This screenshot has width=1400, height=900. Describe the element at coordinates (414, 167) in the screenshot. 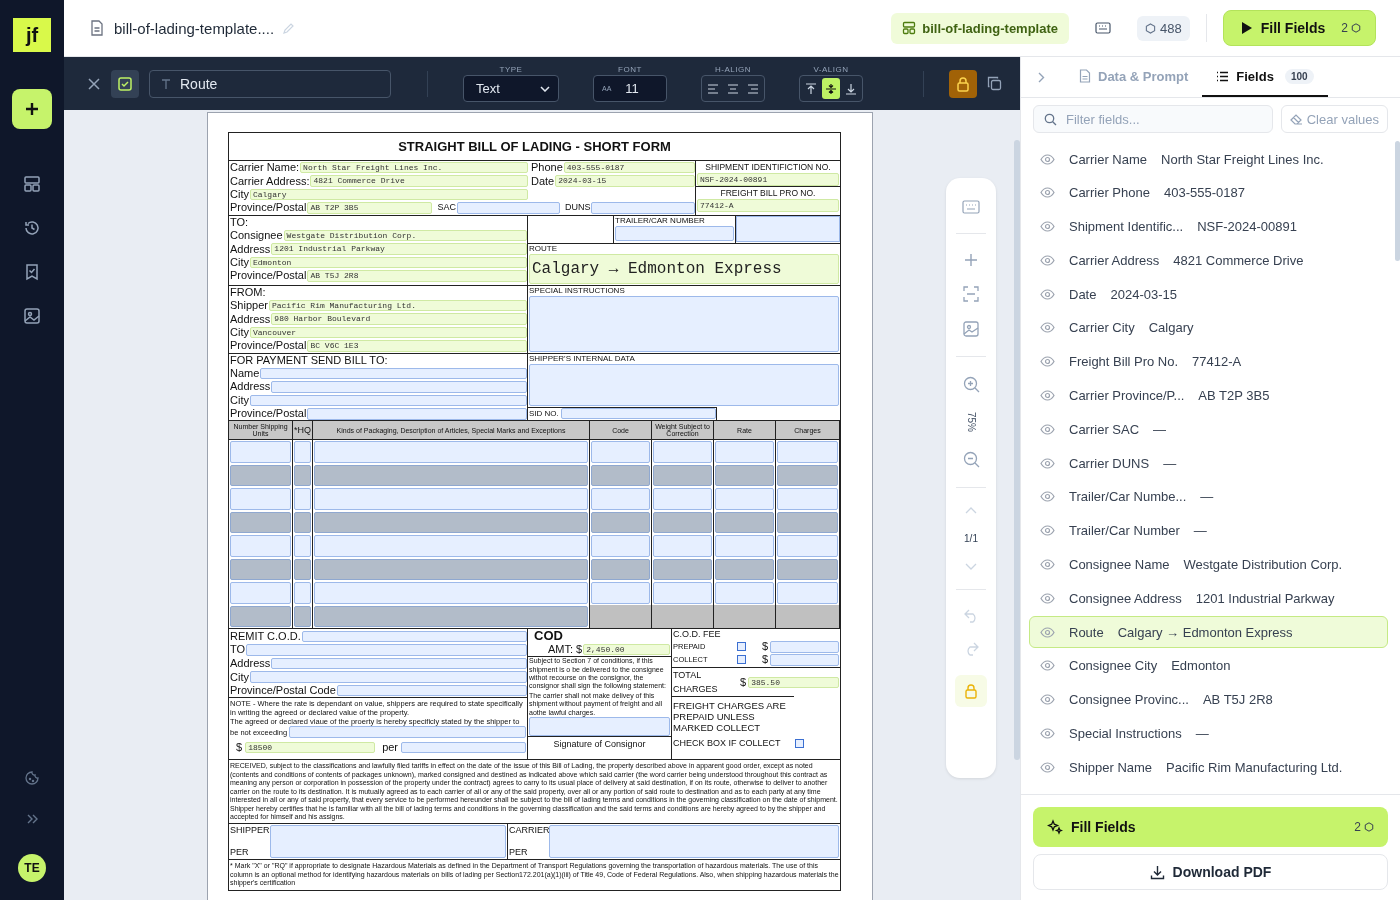

I see `form-field: North Star Freight Lines Inc.` at that location.